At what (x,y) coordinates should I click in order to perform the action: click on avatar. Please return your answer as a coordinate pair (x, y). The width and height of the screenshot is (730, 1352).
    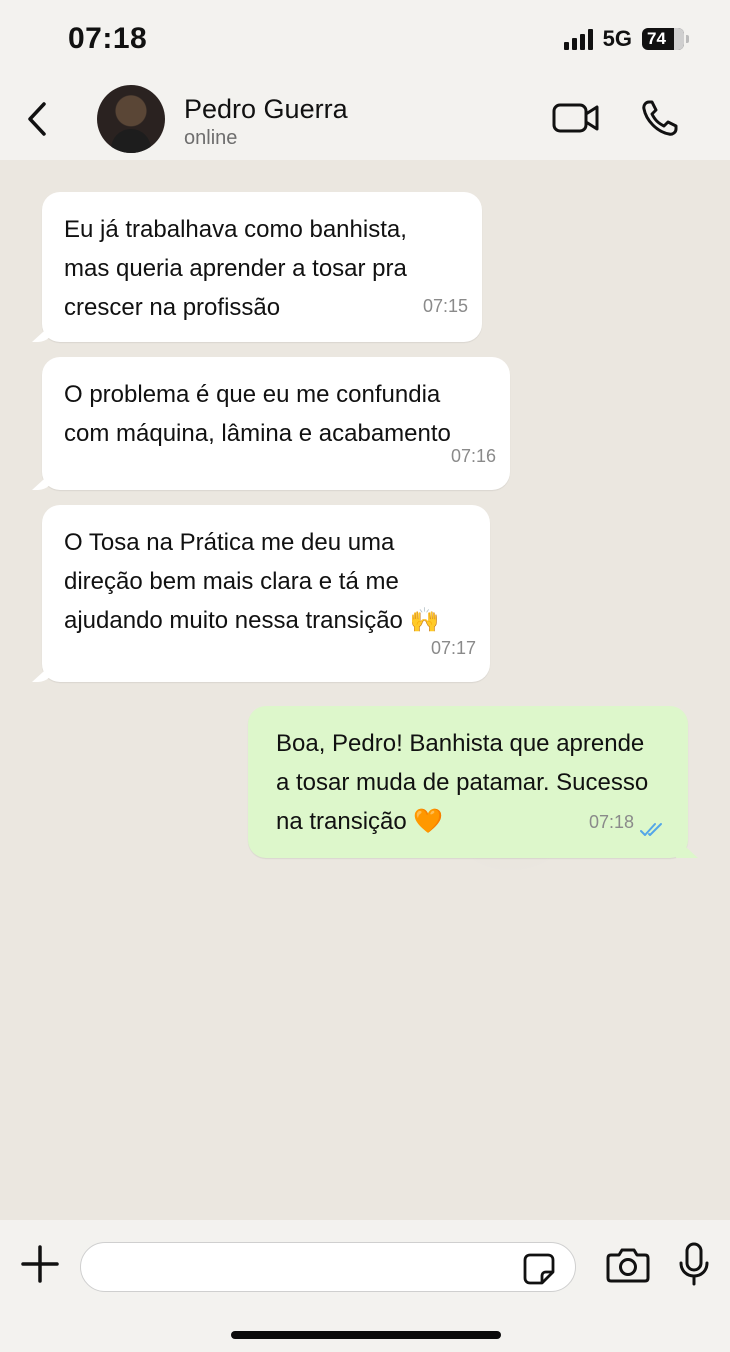
    Looking at the image, I should click on (131, 119).